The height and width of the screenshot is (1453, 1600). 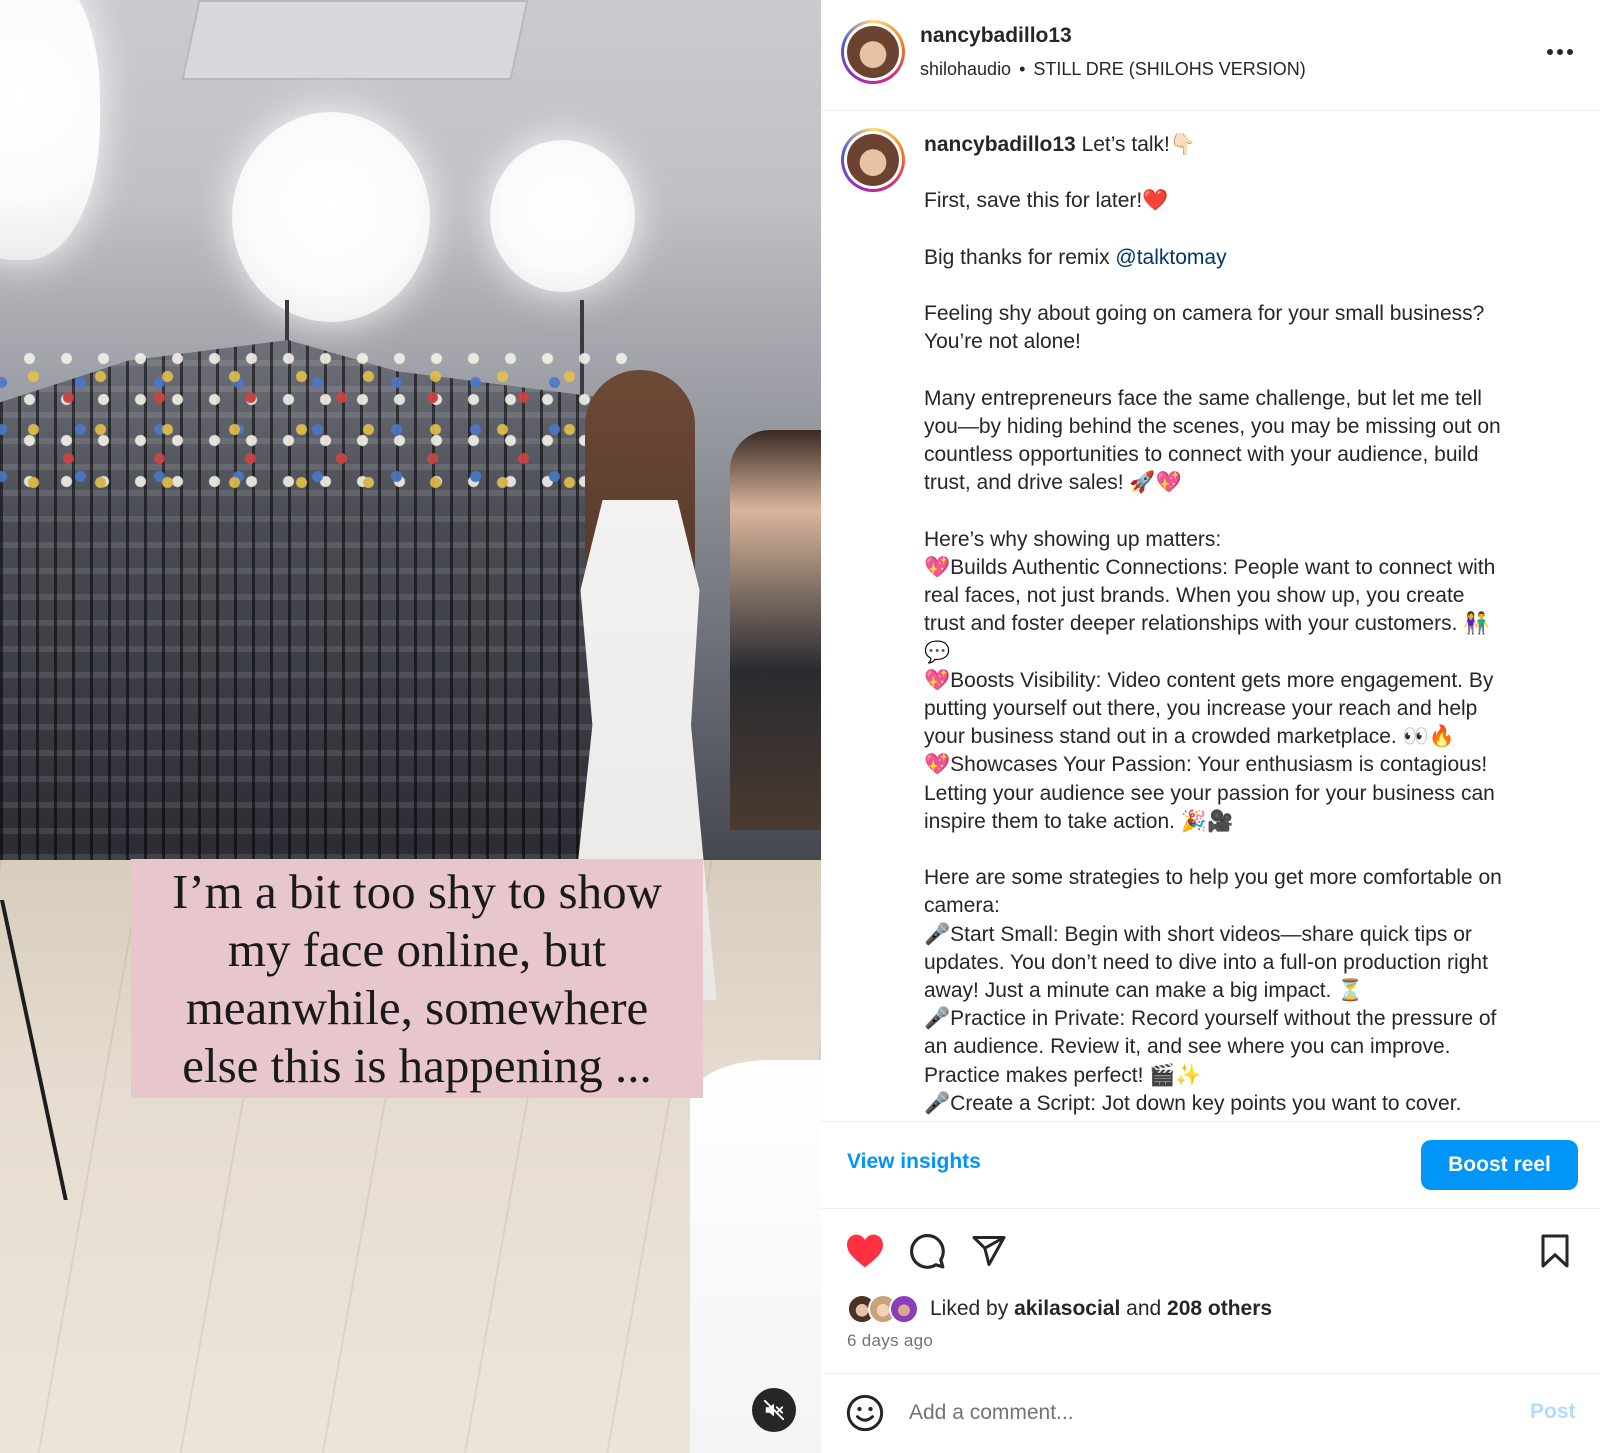 I want to click on like-button, so click(x=865, y=1251).